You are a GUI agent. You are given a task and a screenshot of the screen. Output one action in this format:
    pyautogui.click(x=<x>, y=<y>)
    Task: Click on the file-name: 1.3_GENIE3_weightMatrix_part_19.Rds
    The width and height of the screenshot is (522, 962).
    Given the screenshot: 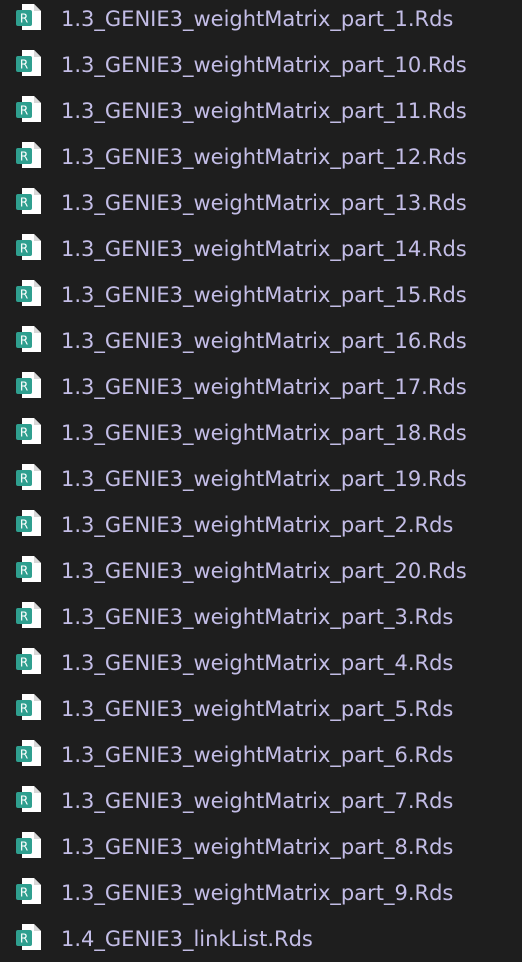 What is the action you would take?
    pyautogui.click(x=264, y=479)
    